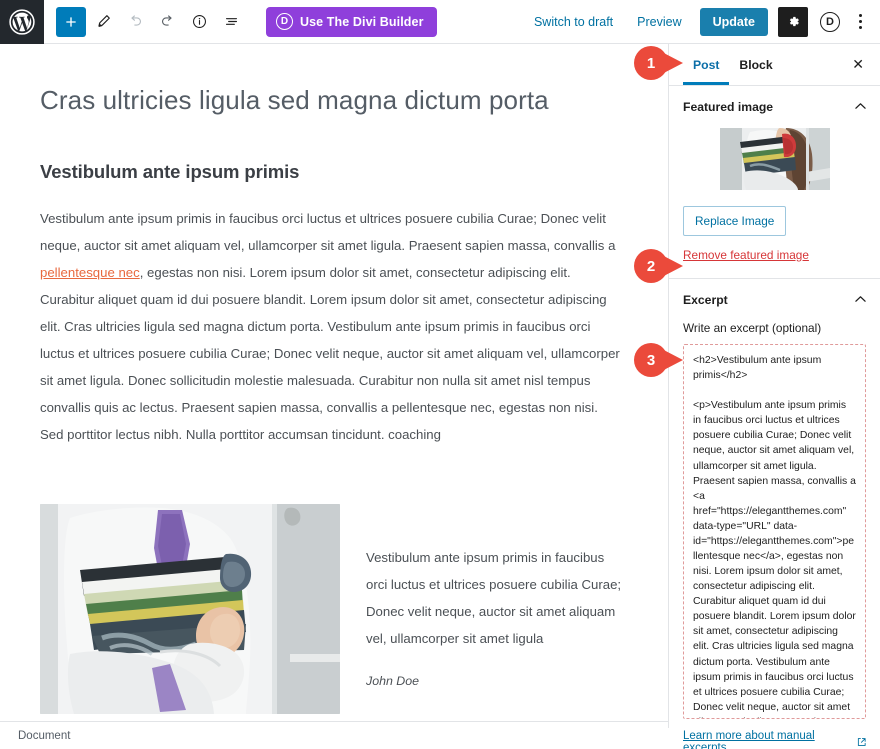 The image size is (880, 749). What do you see at coordinates (90, 272) in the screenshot?
I see `pellentesque-nec-link: pellentesque nec` at bounding box center [90, 272].